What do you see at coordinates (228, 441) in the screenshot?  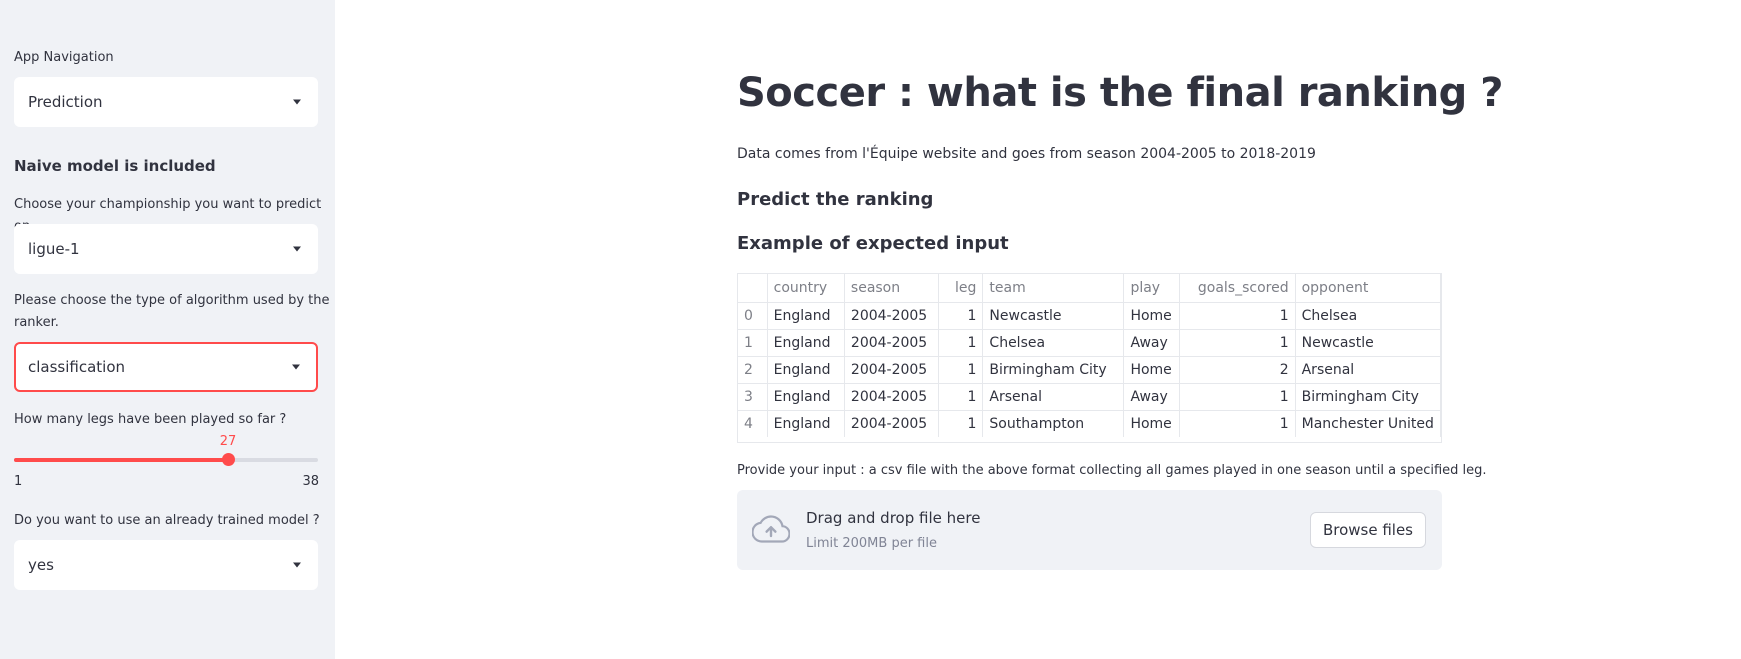 I see `legs-slider-value: 27` at bounding box center [228, 441].